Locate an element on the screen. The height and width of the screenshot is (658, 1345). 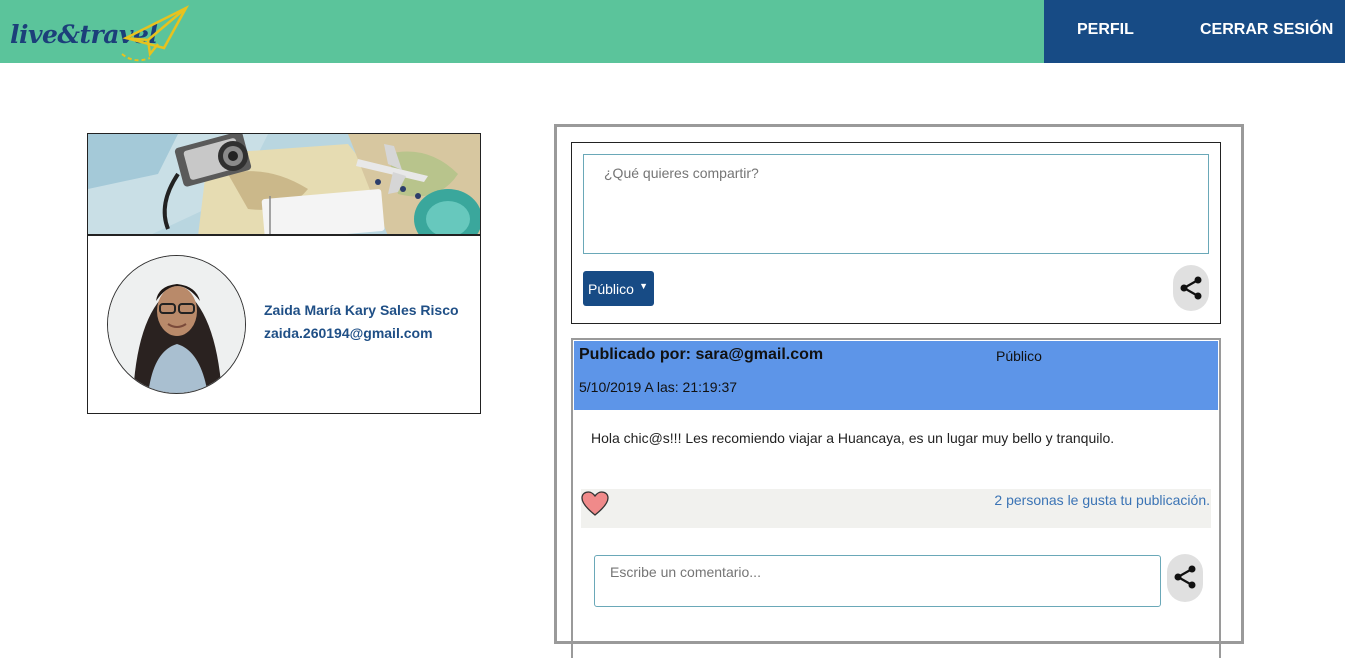
user-photo is located at coordinates (176, 324).